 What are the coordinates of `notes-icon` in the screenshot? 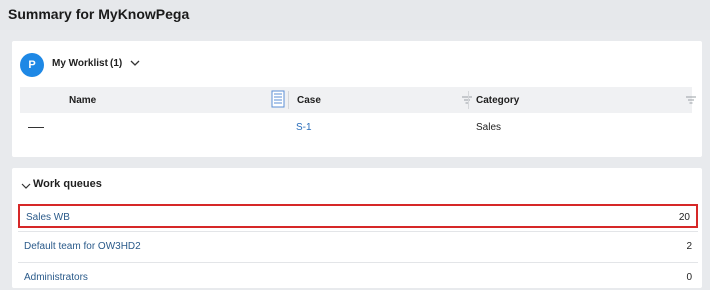 It's located at (278, 99).